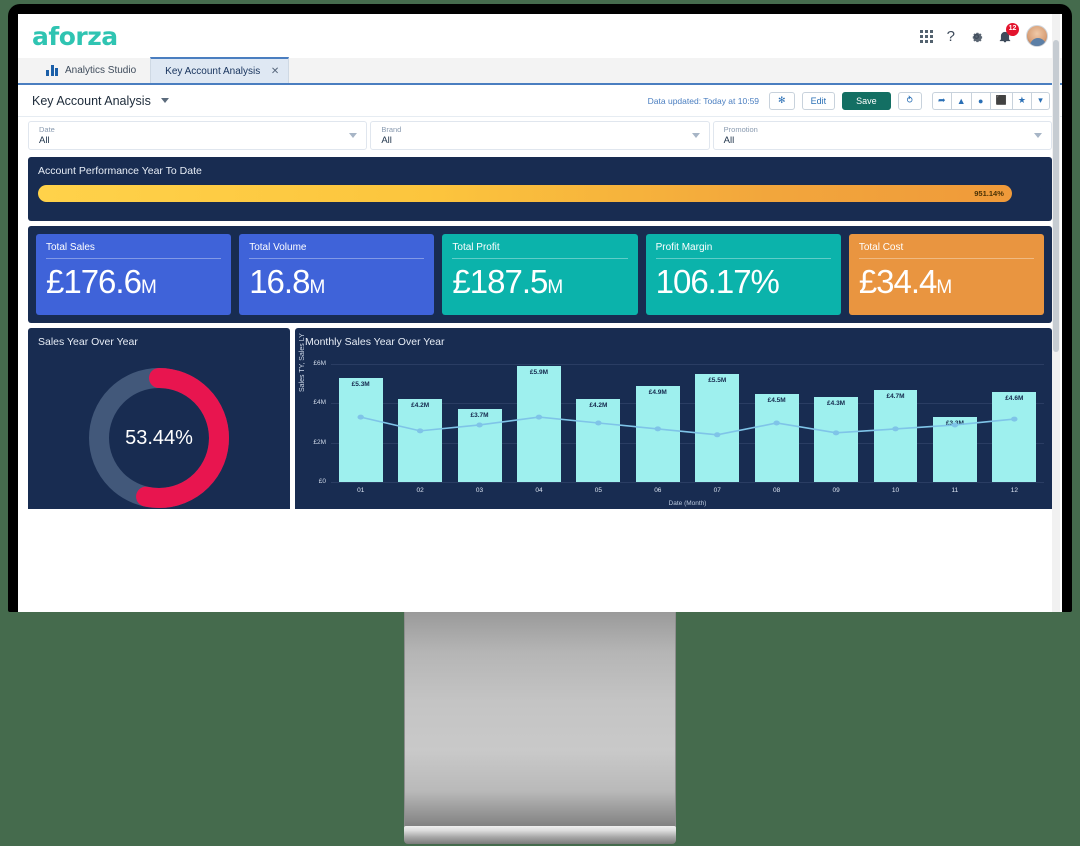 This screenshot has width=1080, height=846. Describe the element at coordinates (688, 426) in the screenshot. I see `line-path` at that location.